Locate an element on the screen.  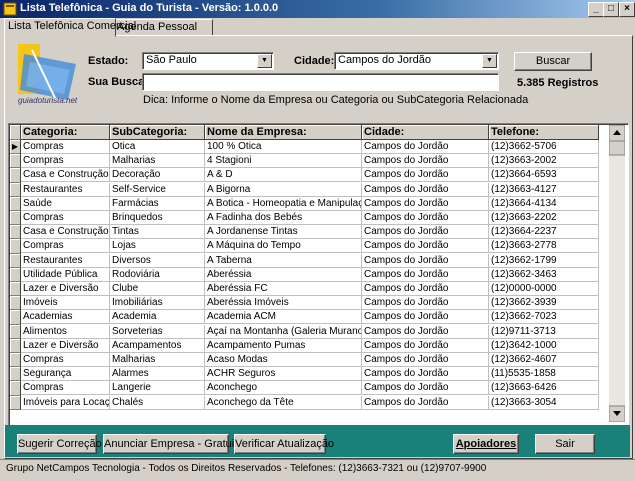
cell-subcategoria: Sorveterias is located at coordinates (157, 331).